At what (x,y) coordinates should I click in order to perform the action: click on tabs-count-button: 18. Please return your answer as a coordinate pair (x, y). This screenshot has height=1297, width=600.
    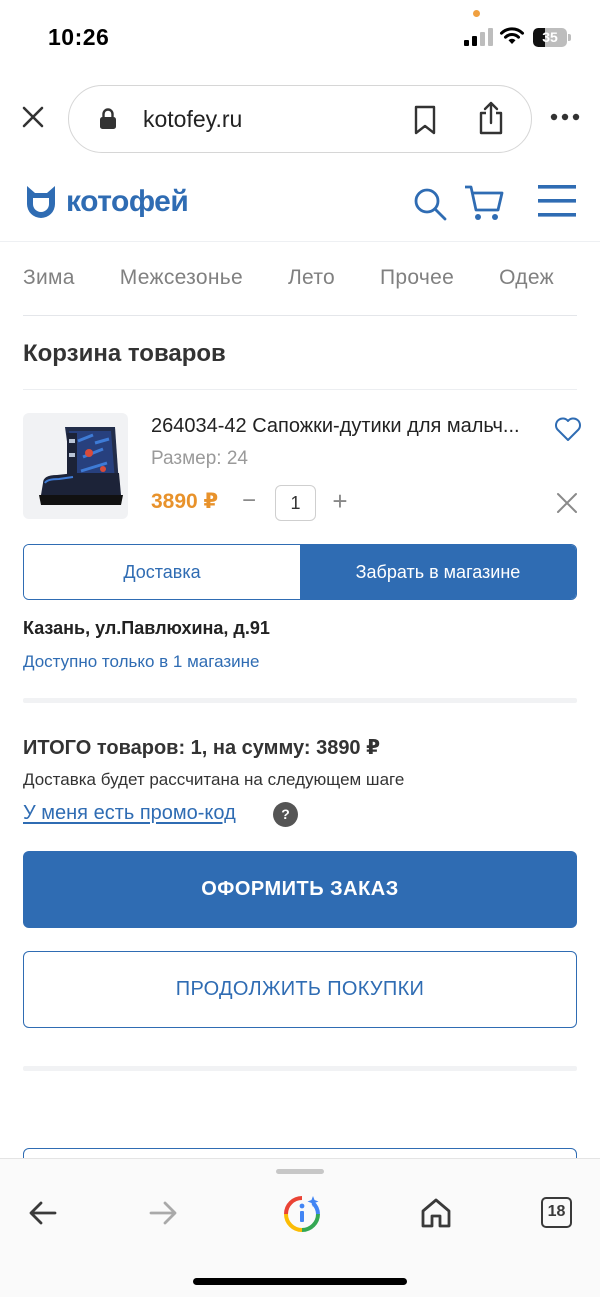
    Looking at the image, I should click on (556, 1212).